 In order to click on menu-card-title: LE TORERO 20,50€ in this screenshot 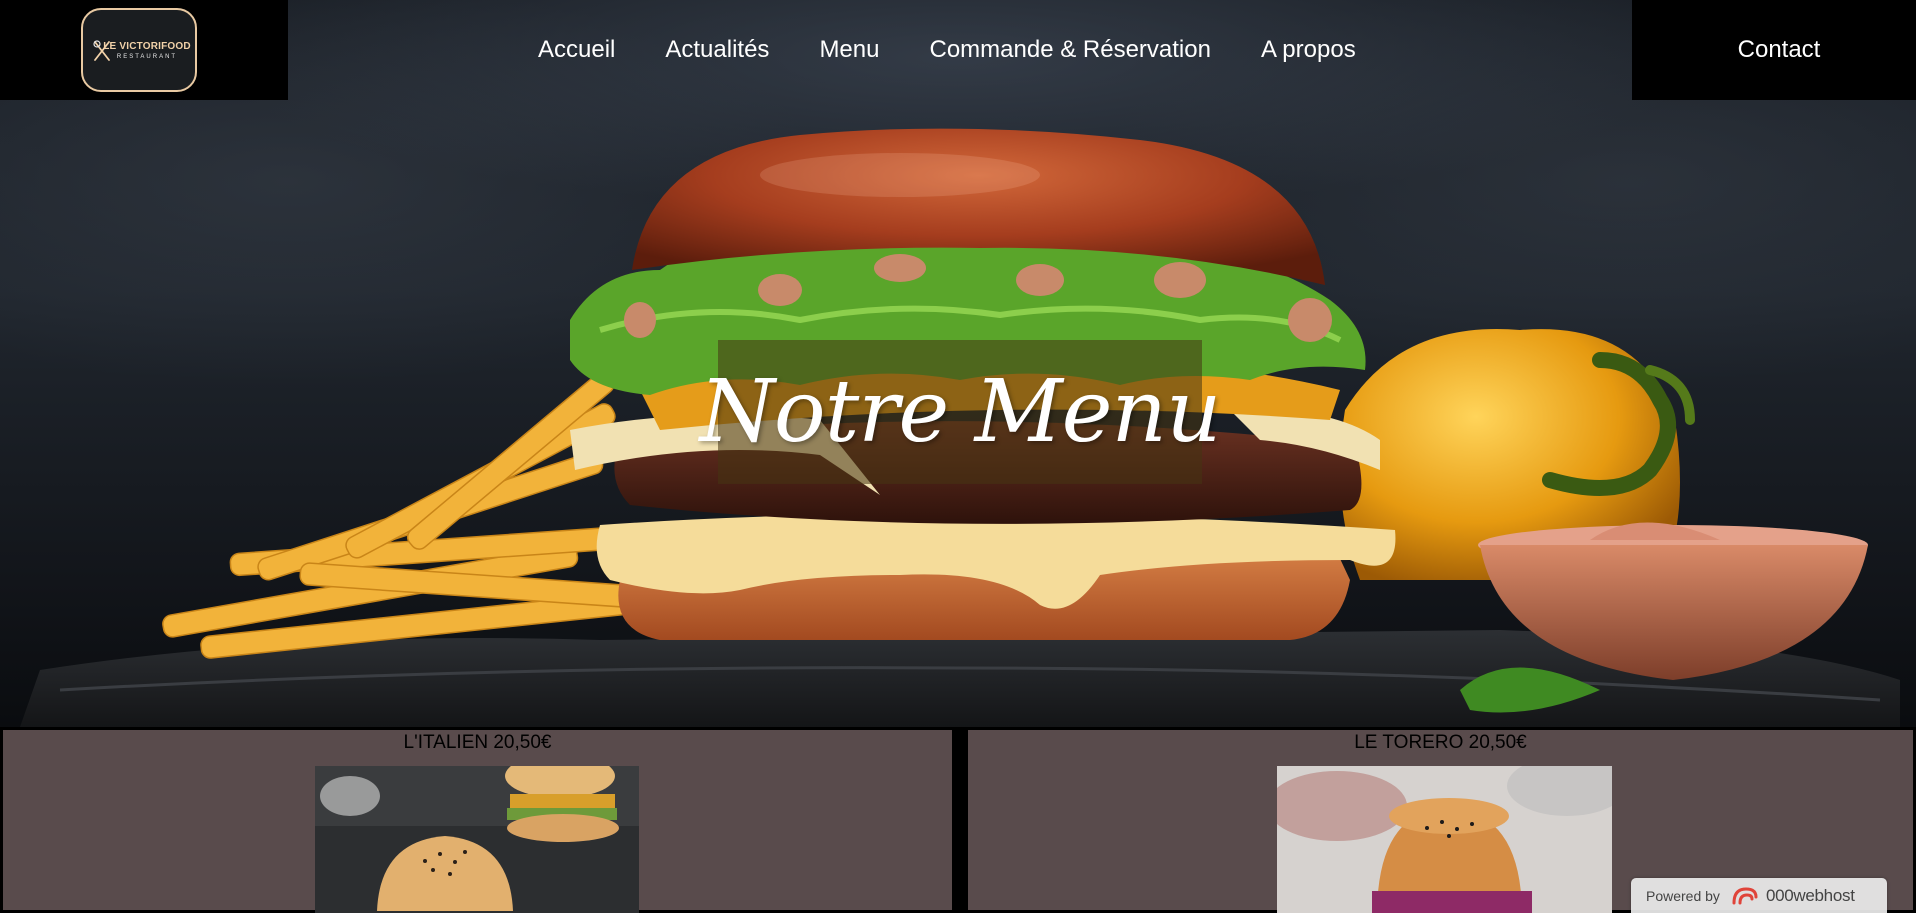, I will do `click(1440, 742)`.